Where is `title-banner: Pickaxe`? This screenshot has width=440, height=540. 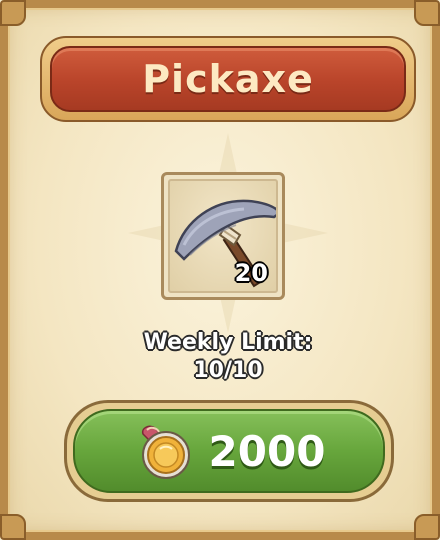
title-banner: Pickaxe is located at coordinates (228, 79).